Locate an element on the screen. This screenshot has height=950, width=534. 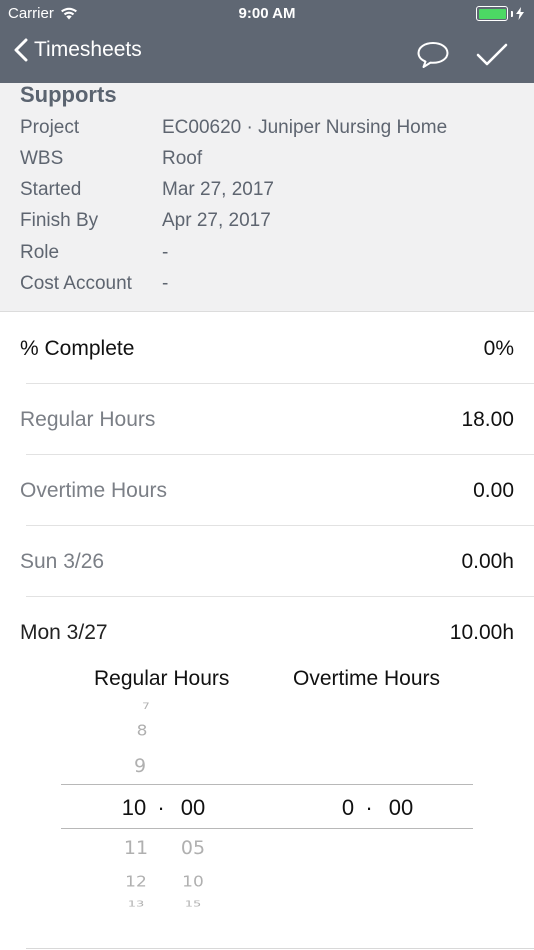
detail-label: Finish By is located at coordinates (59, 220).